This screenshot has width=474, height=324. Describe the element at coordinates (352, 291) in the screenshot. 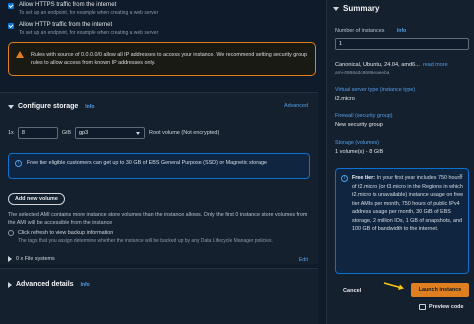

I see `cancel-button: Cancel` at that location.